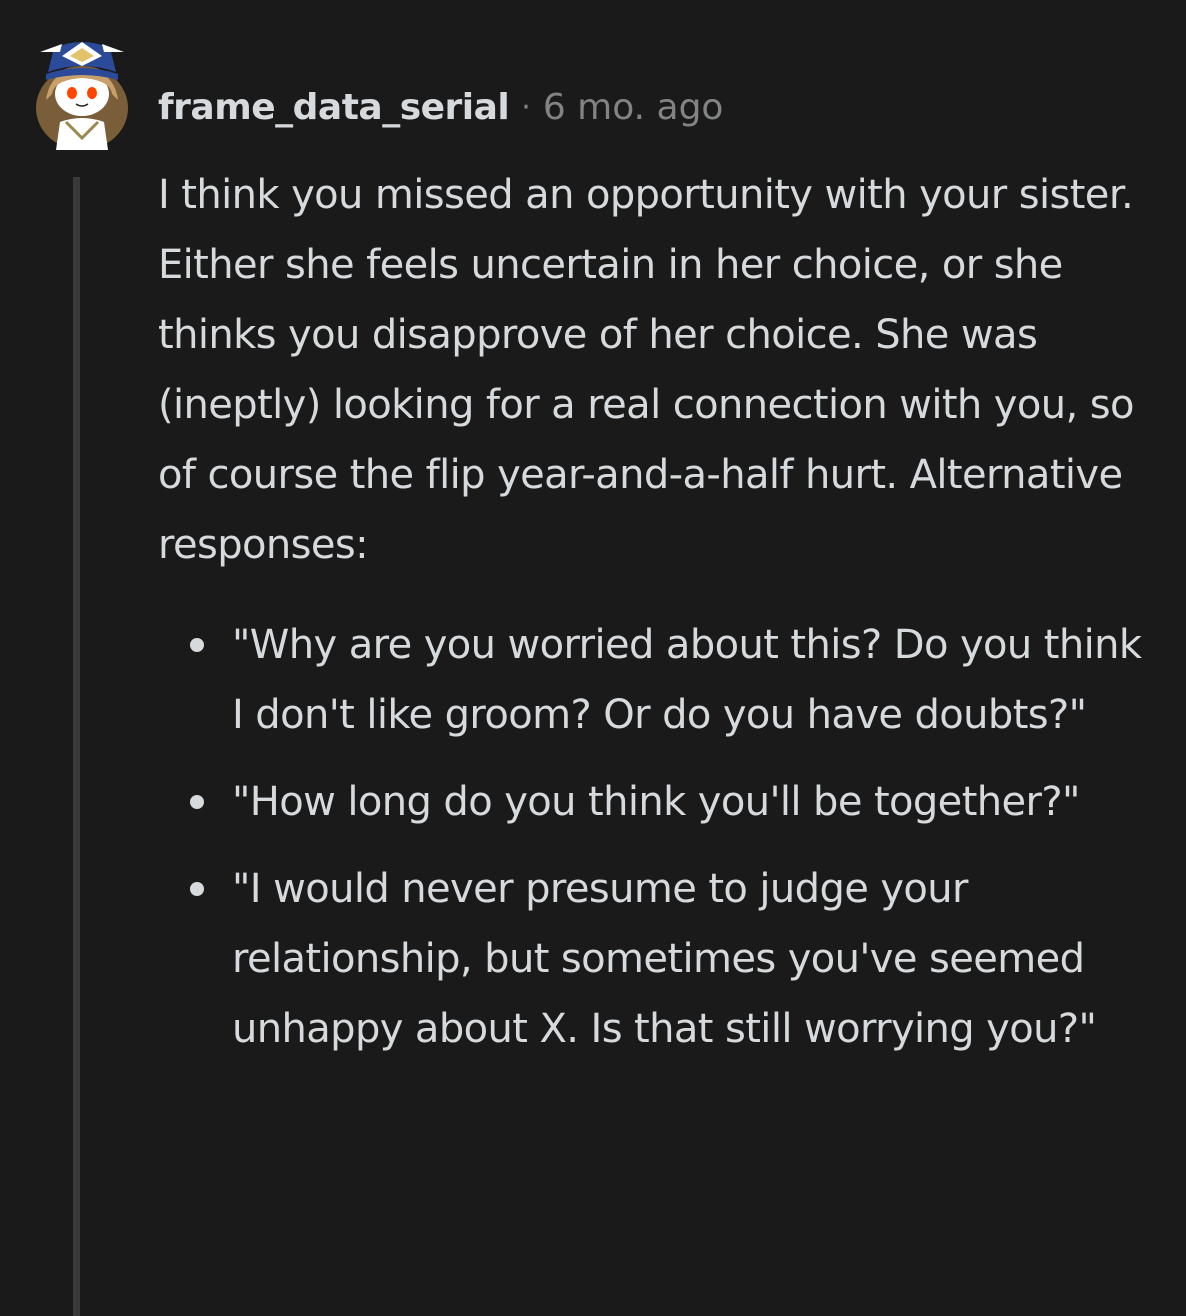 The width and height of the screenshot is (1186, 1316). I want to click on thread-collapse-line, so click(76, 746).